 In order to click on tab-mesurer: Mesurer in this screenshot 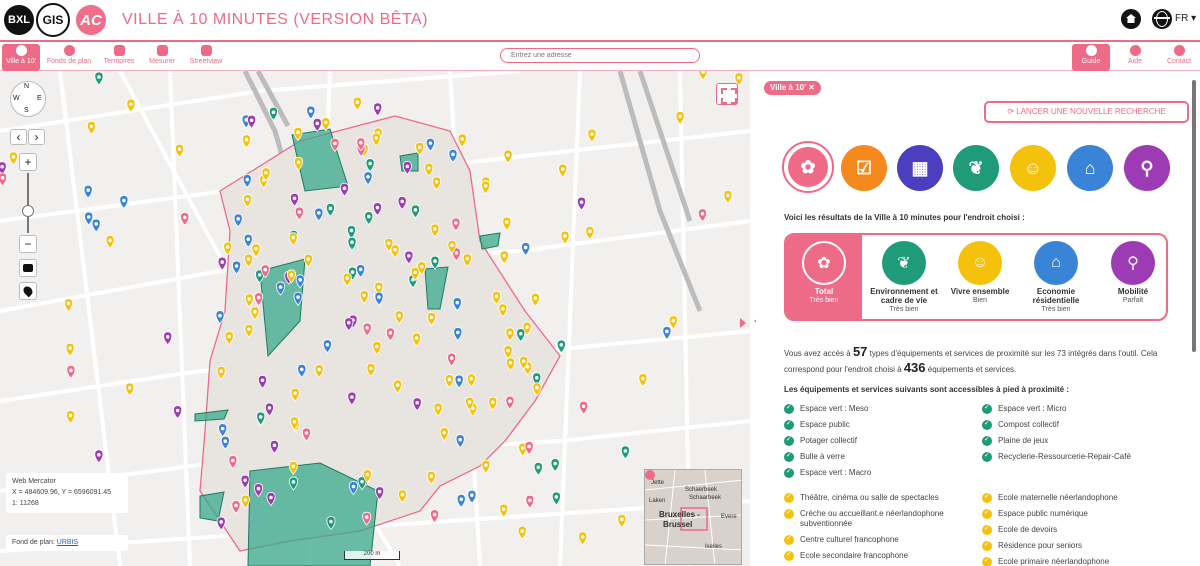, I will do `click(162, 57)`.